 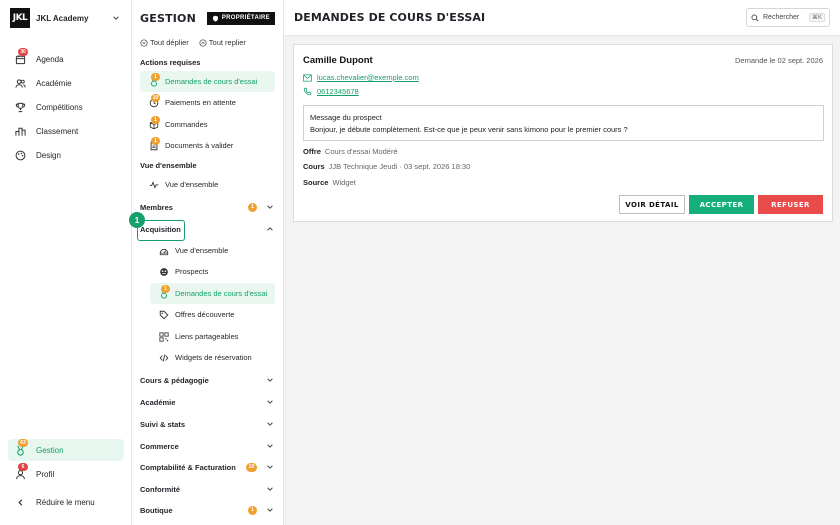 I want to click on request-date: Demande le 02 sept. 2026, so click(x=779, y=60).